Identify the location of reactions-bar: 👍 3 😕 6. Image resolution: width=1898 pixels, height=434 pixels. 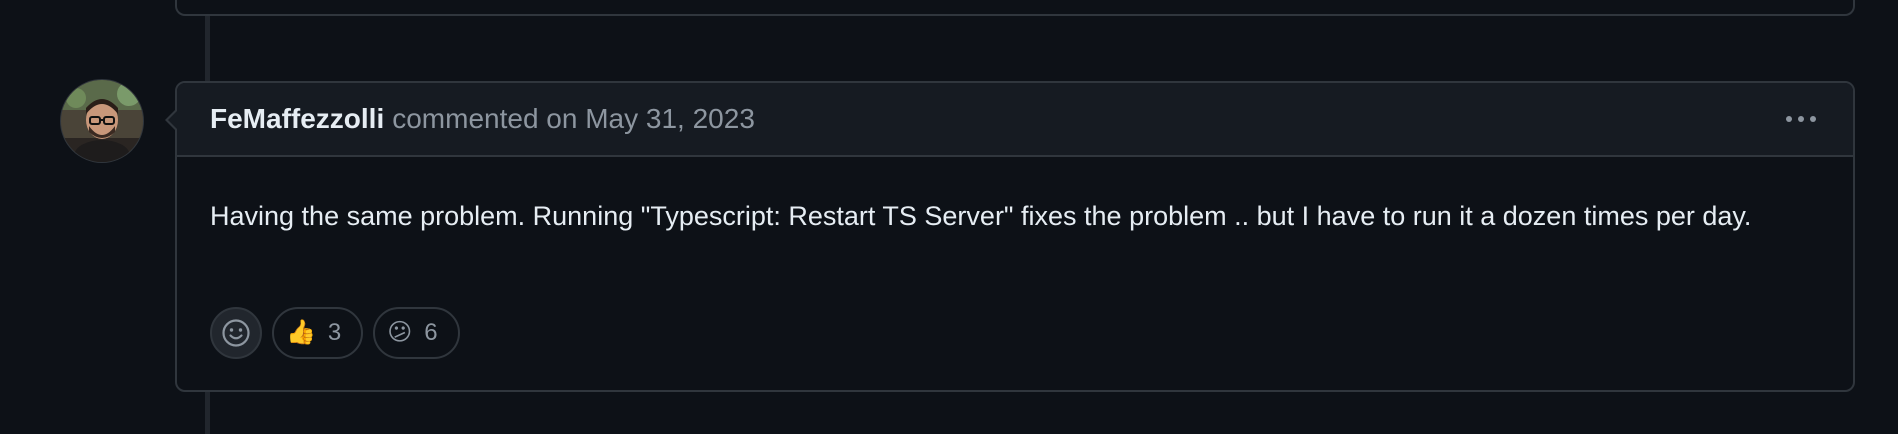
(335, 333).